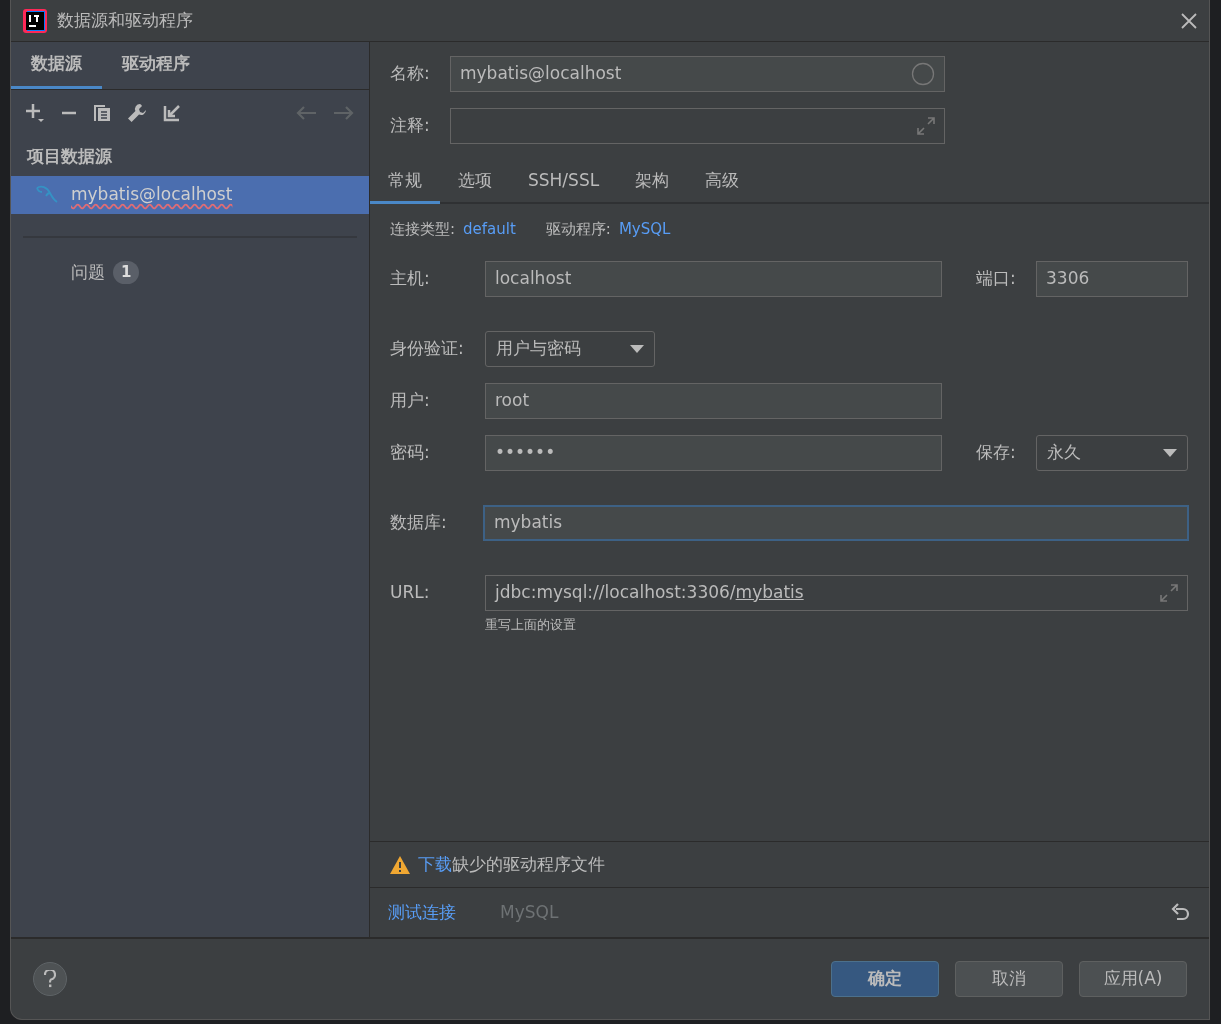 The image size is (1221, 1024). I want to click on settings-tab: 常规, so click(405, 182).